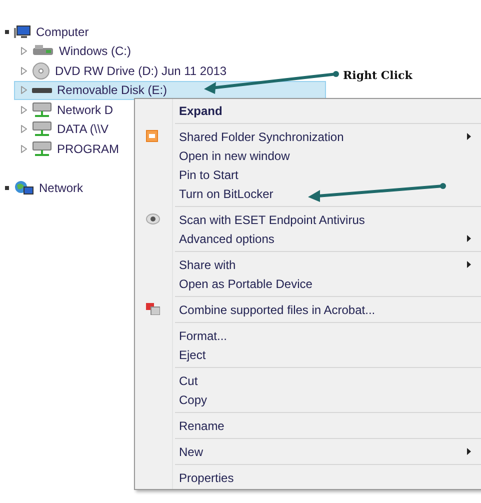 Image resolution: width=481 pixels, height=503 pixels. Describe the element at coordinates (377, 75) in the screenshot. I see `annotation-label: Right Click` at that location.